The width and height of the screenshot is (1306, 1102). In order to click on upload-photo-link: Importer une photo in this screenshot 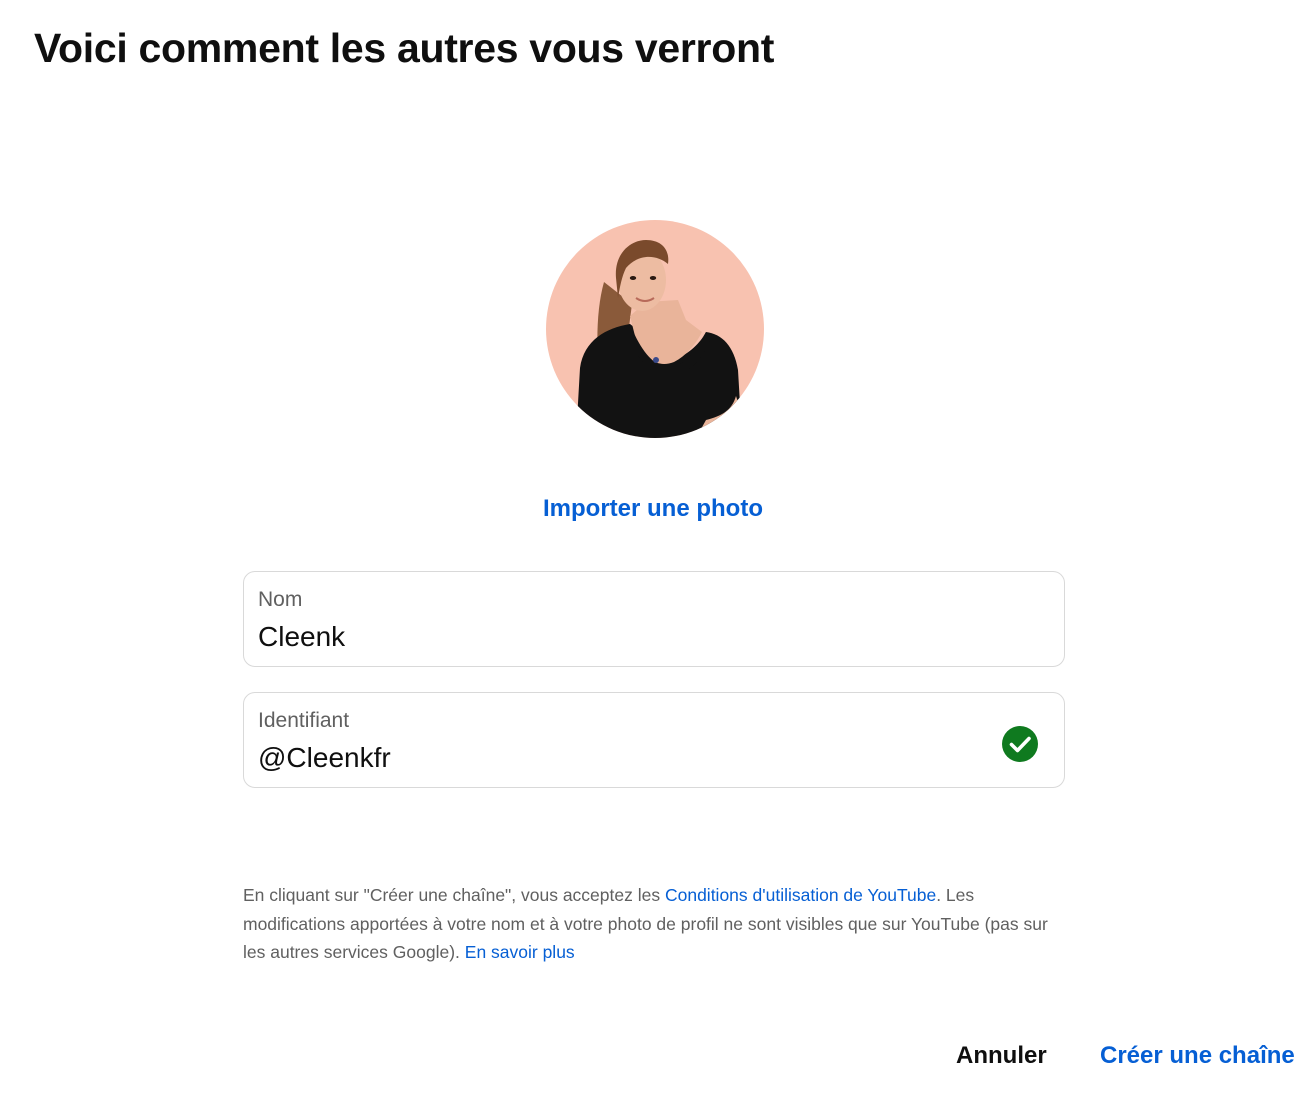, I will do `click(653, 509)`.